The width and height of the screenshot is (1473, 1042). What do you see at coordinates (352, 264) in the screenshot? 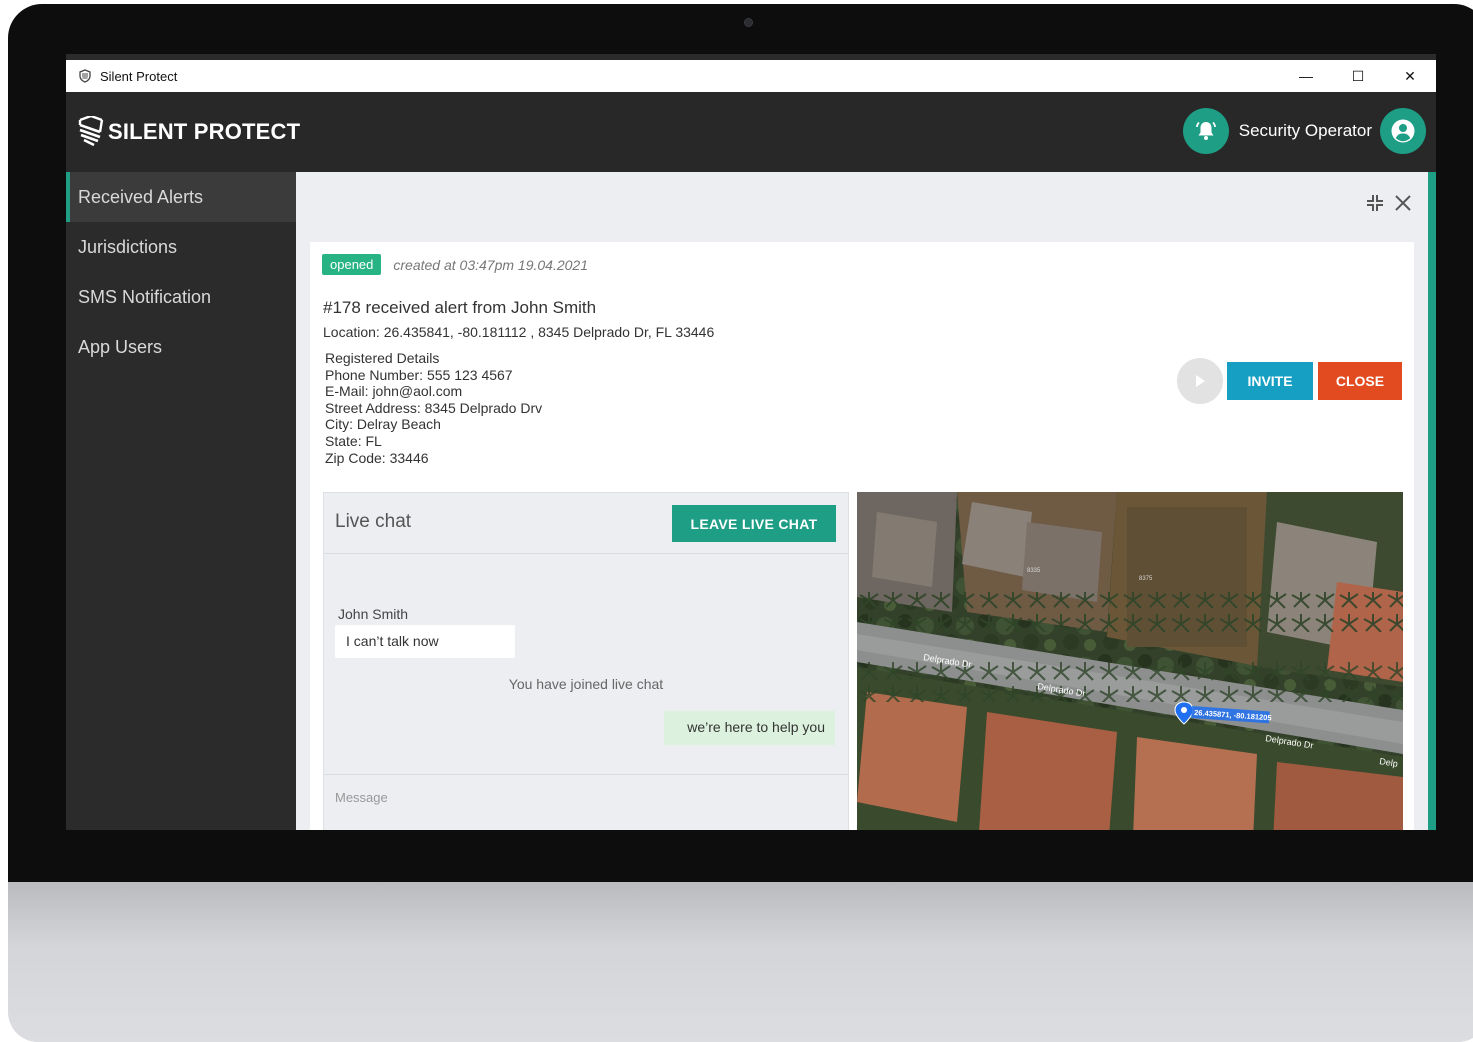
I see `status-badge: opened` at bounding box center [352, 264].